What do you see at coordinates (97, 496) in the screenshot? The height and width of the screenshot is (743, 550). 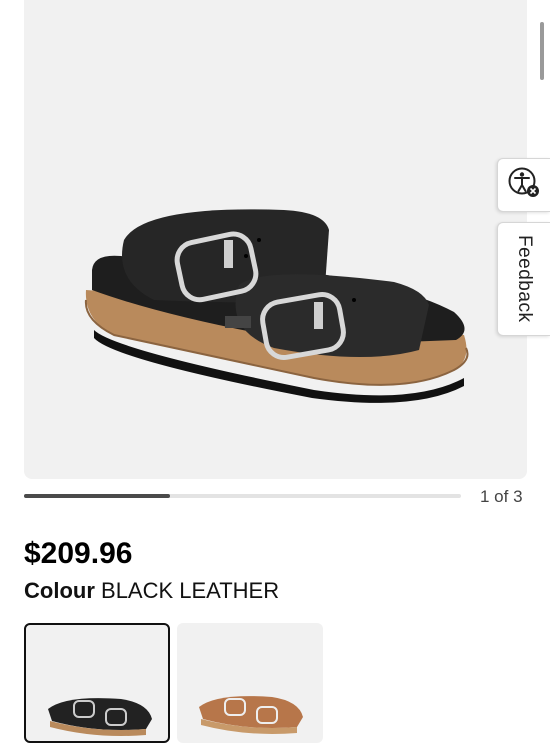 I see `gallery-progress-fill` at bounding box center [97, 496].